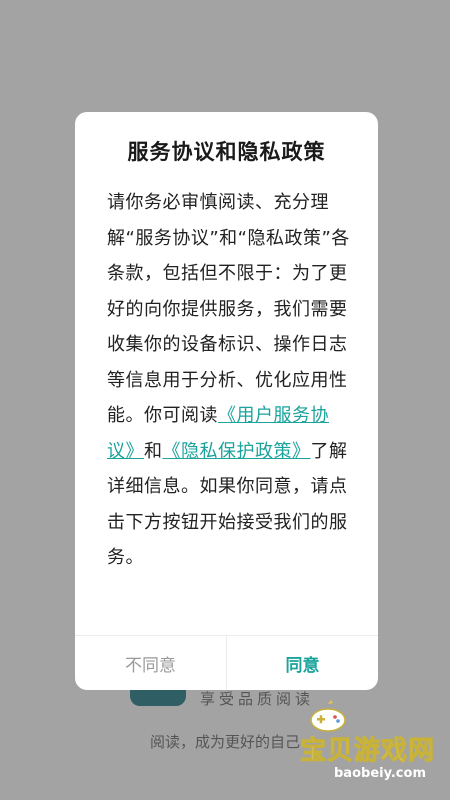 The height and width of the screenshot is (800, 450). What do you see at coordinates (328, 716) in the screenshot?
I see `game-controller-icon` at bounding box center [328, 716].